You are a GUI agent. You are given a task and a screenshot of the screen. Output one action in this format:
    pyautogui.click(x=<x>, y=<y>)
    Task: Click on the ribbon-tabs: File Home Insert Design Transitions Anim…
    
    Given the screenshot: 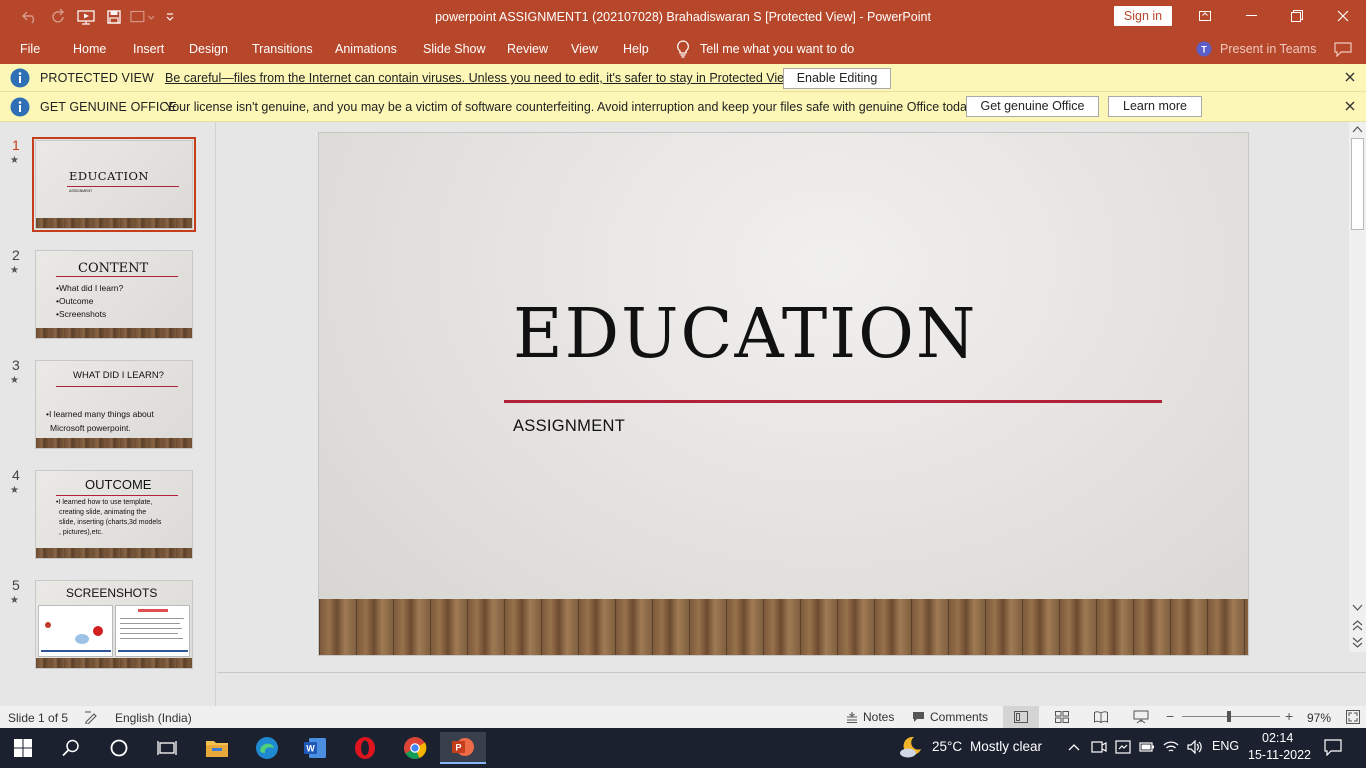 What is the action you would take?
    pyautogui.click(x=683, y=49)
    